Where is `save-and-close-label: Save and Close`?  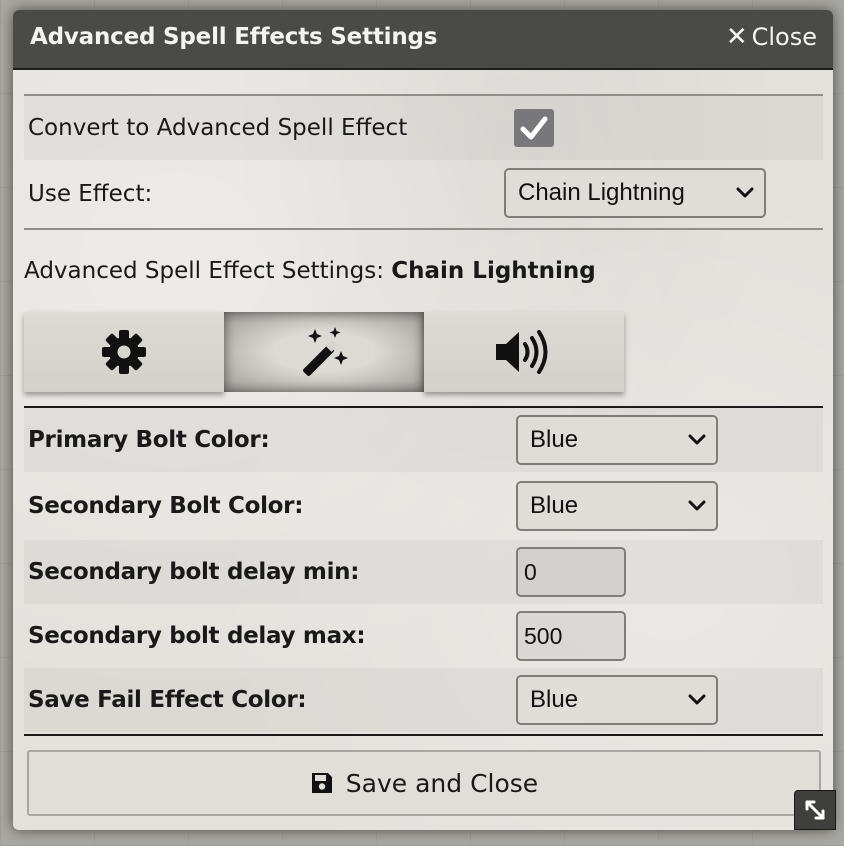
save-and-close-label: Save and Close is located at coordinates (442, 783).